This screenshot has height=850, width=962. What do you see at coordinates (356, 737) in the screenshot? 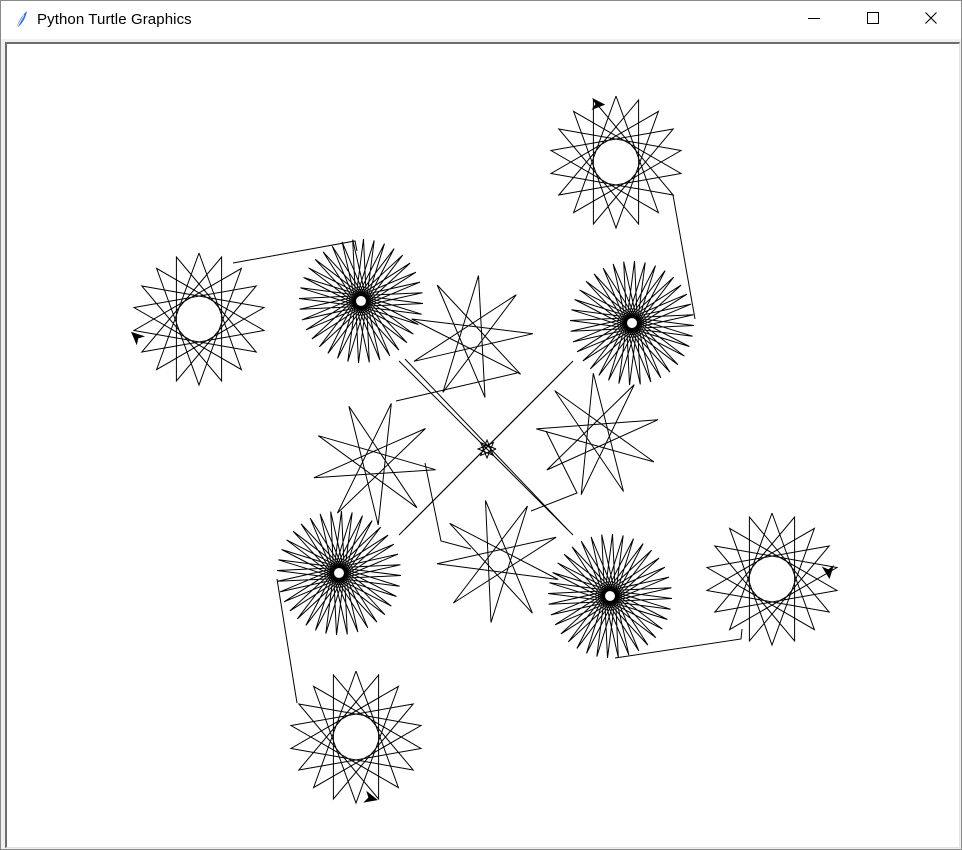
I see `star-outer-bottom` at bounding box center [356, 737].